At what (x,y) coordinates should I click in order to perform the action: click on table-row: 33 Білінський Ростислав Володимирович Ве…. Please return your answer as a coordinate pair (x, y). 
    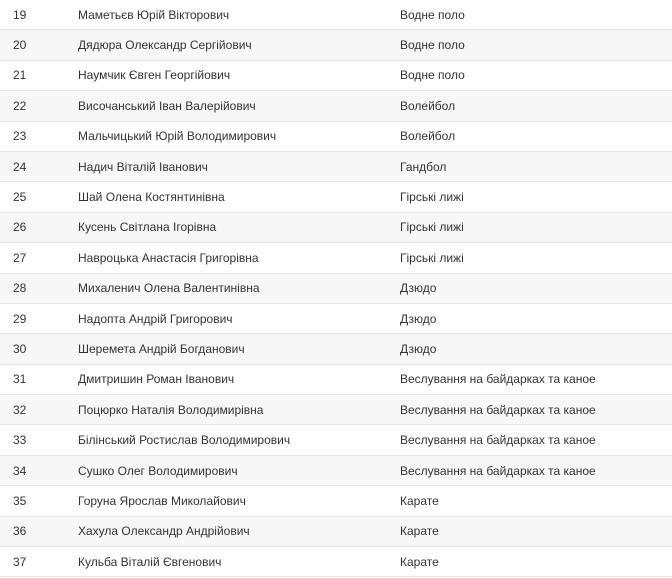
    Looking at the image, I should click on (336, 440).